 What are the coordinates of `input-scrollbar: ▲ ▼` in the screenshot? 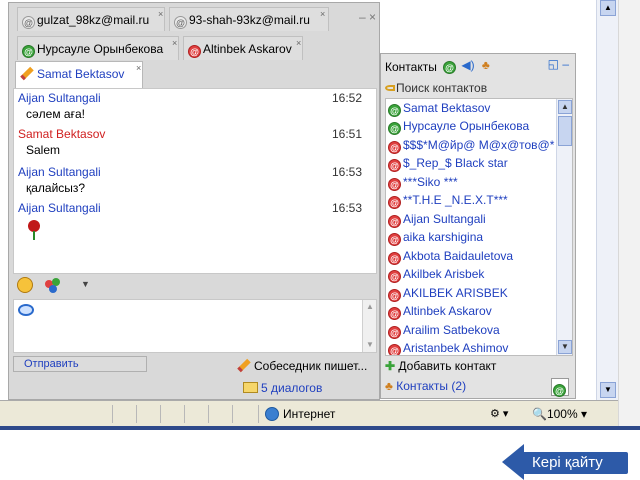 It's located at (369, 326).